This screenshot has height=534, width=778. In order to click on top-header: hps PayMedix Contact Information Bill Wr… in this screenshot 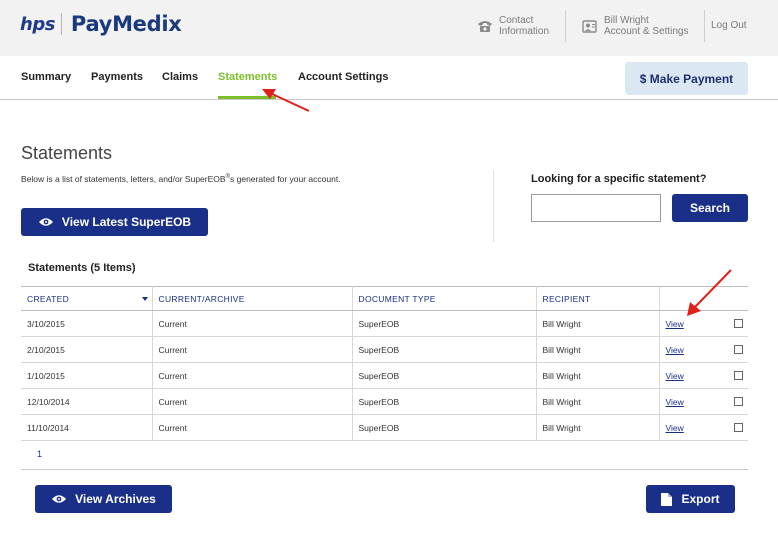, I will do `click(389, 28)`.